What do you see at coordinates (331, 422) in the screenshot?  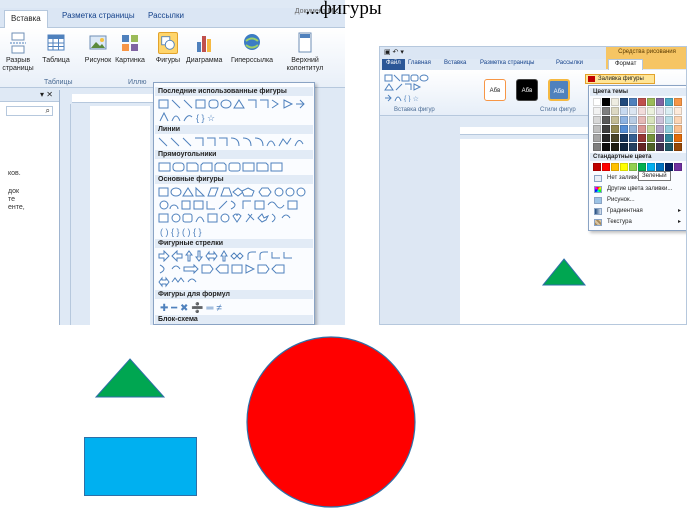 I see `red-circle` at bounding box center [331, 422].